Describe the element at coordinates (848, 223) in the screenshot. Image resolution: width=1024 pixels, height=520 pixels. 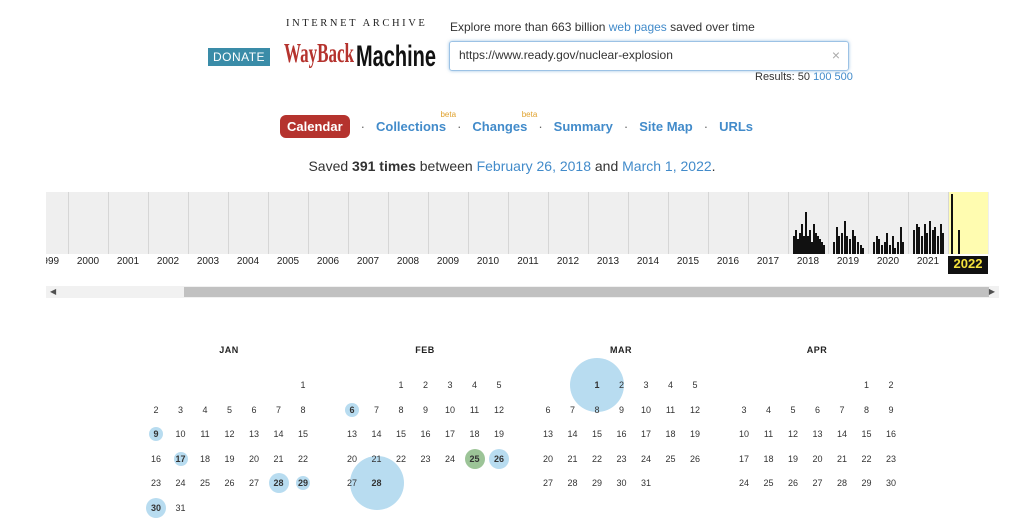
I see `year-column-2019` at that location.